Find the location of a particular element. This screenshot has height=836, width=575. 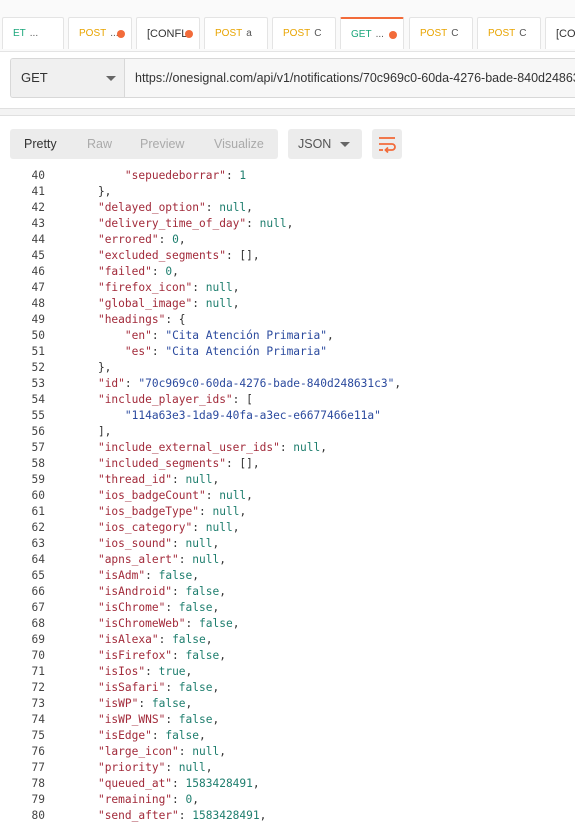

code-text: "isEdge": false, is located at coordinates (151, 735).